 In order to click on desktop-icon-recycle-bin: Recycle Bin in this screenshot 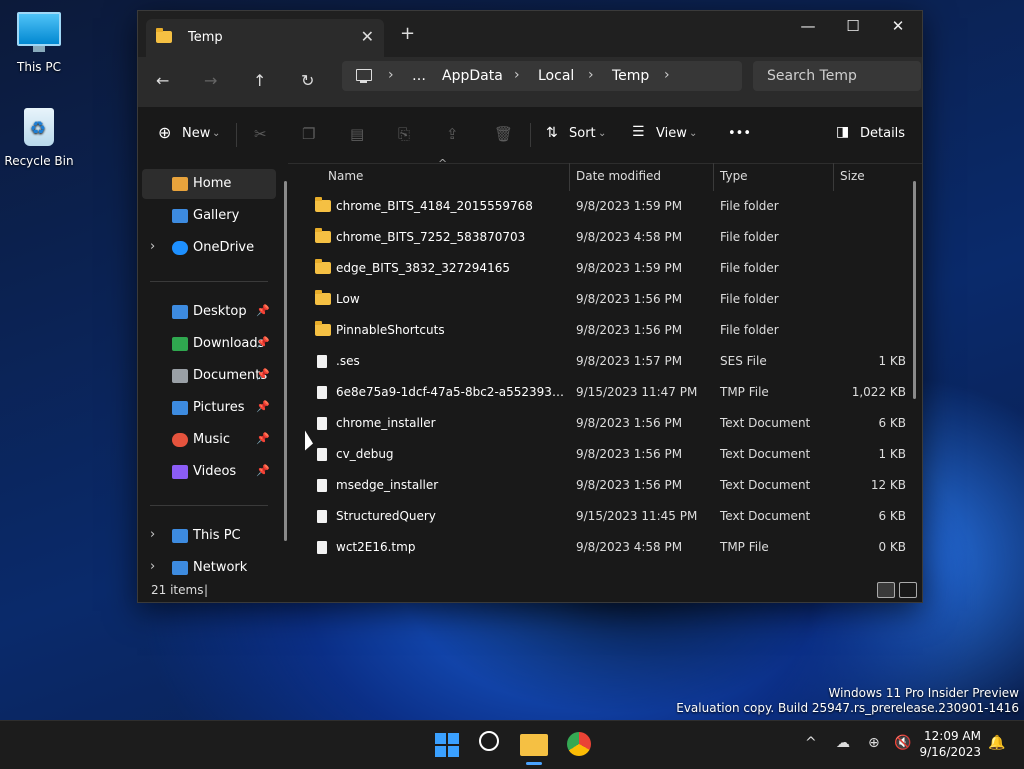, I will do `click(39, 138)`.